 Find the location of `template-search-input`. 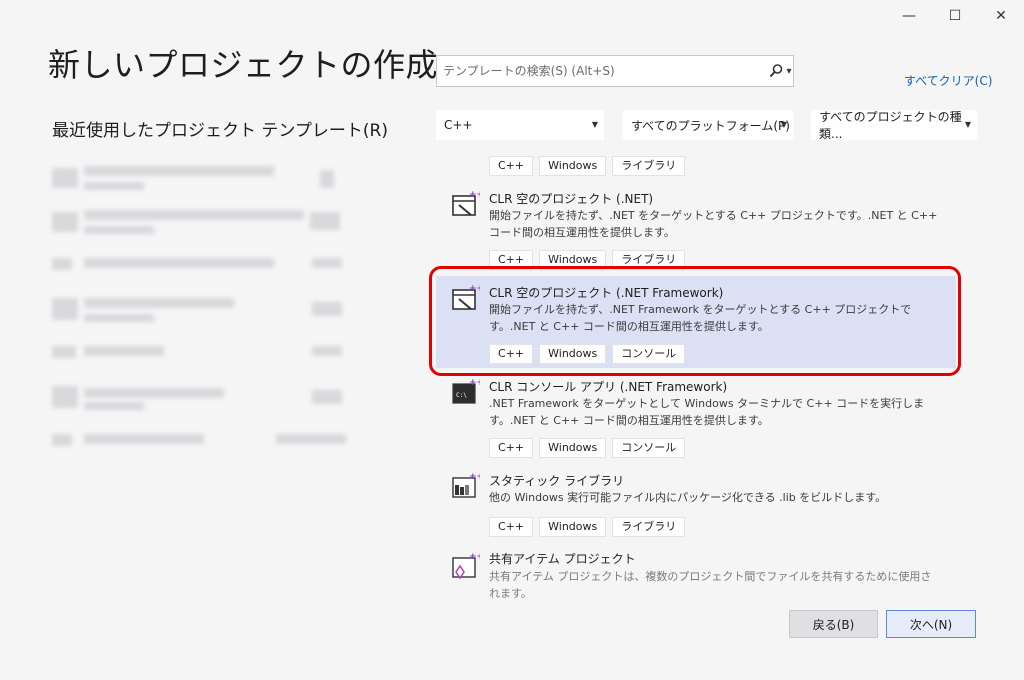

template-search-input is located at coordinates (602, 71).